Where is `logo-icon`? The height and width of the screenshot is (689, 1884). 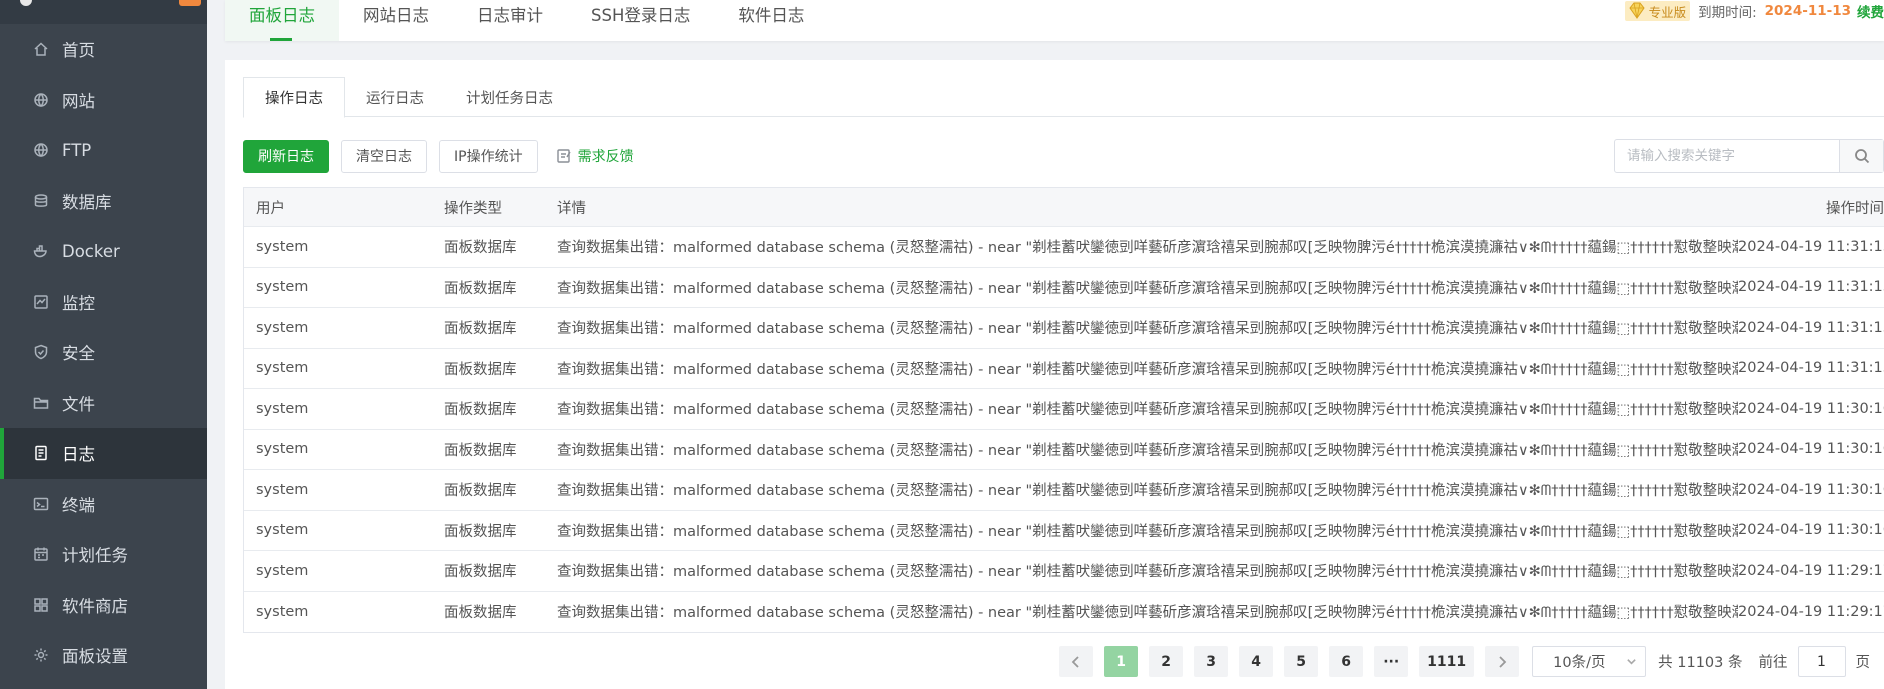
logo-icon is located at coordinates (26, 3).